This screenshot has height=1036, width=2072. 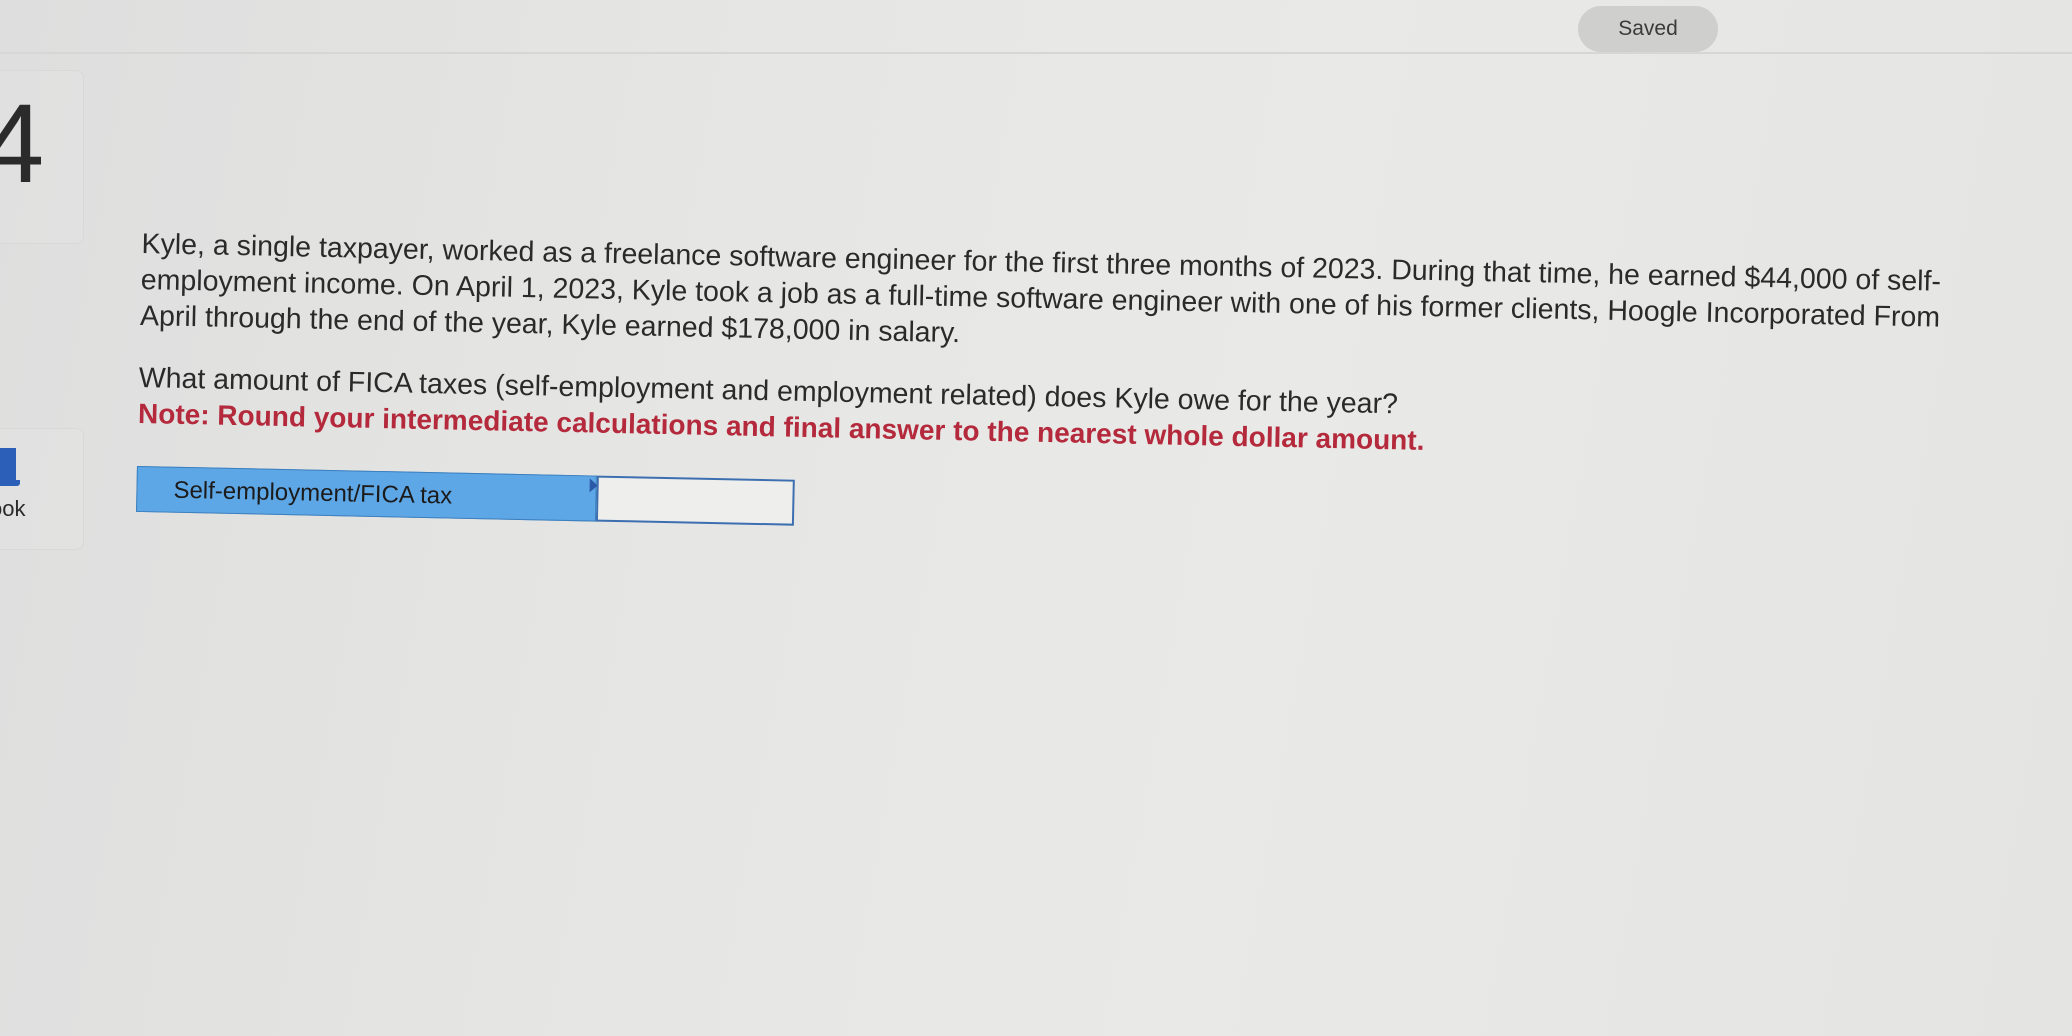 What do you see at coordinates (42, 489) in the screenshot?
I see `ebook-card` at bounding box center [42, 489].